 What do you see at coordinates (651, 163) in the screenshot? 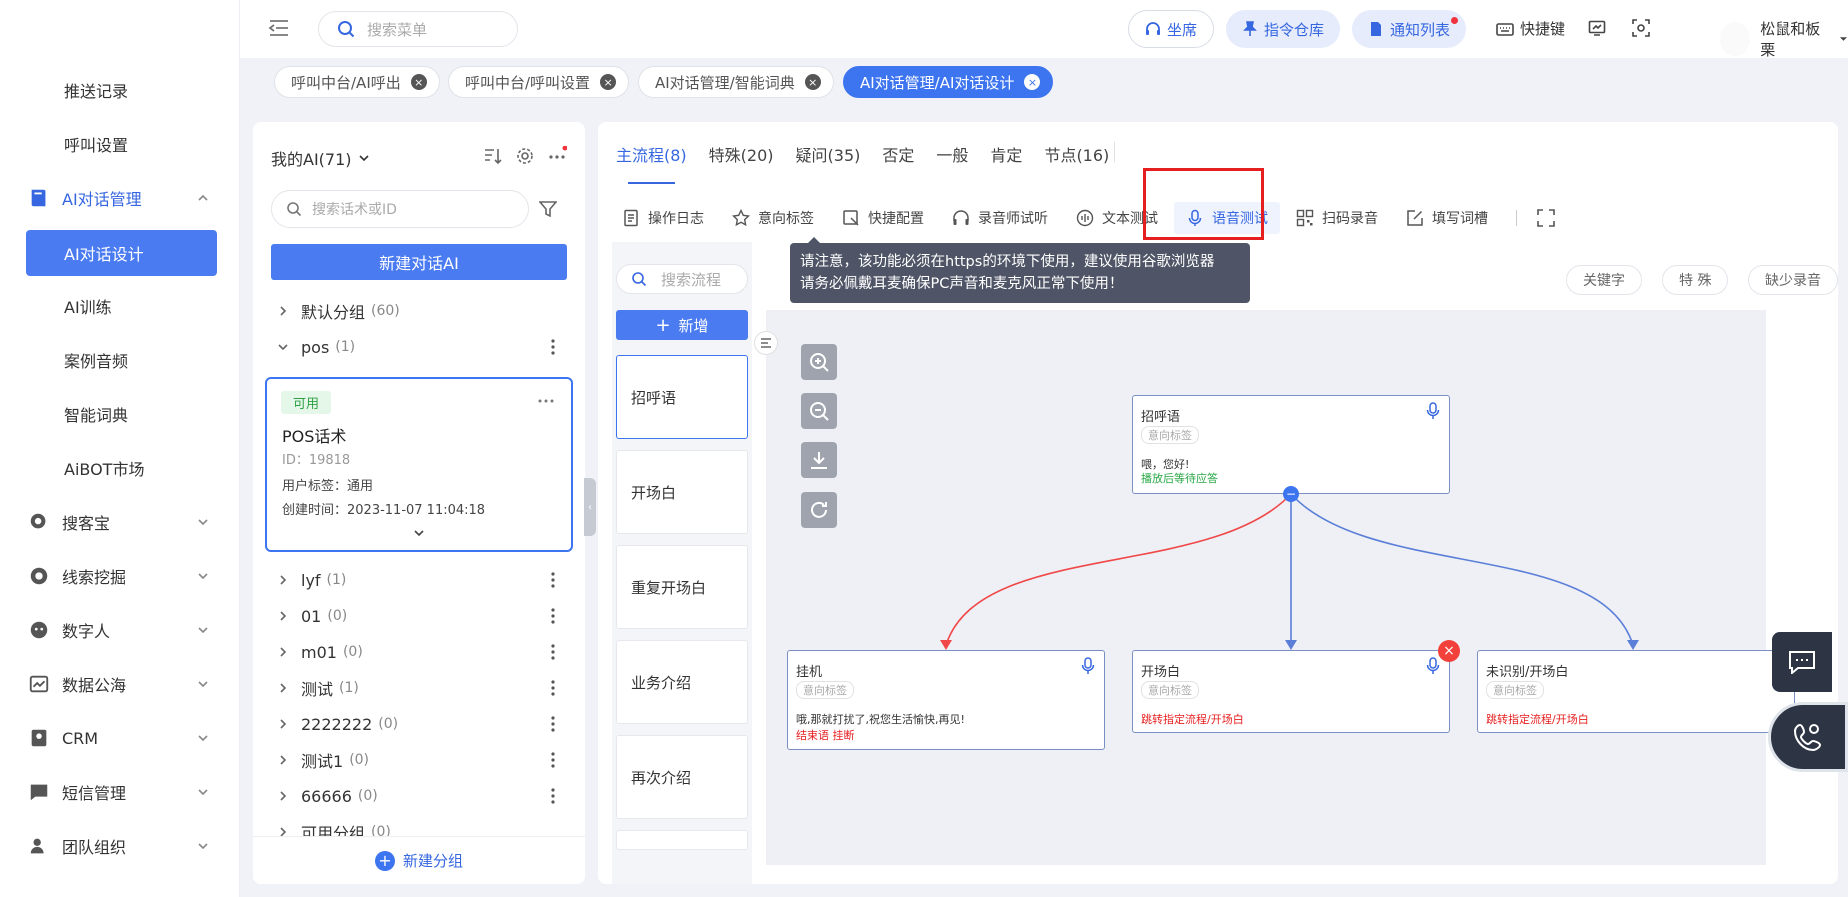
I see `tab-main-flow: 主流程(8)` at bounding box center [651, 163].